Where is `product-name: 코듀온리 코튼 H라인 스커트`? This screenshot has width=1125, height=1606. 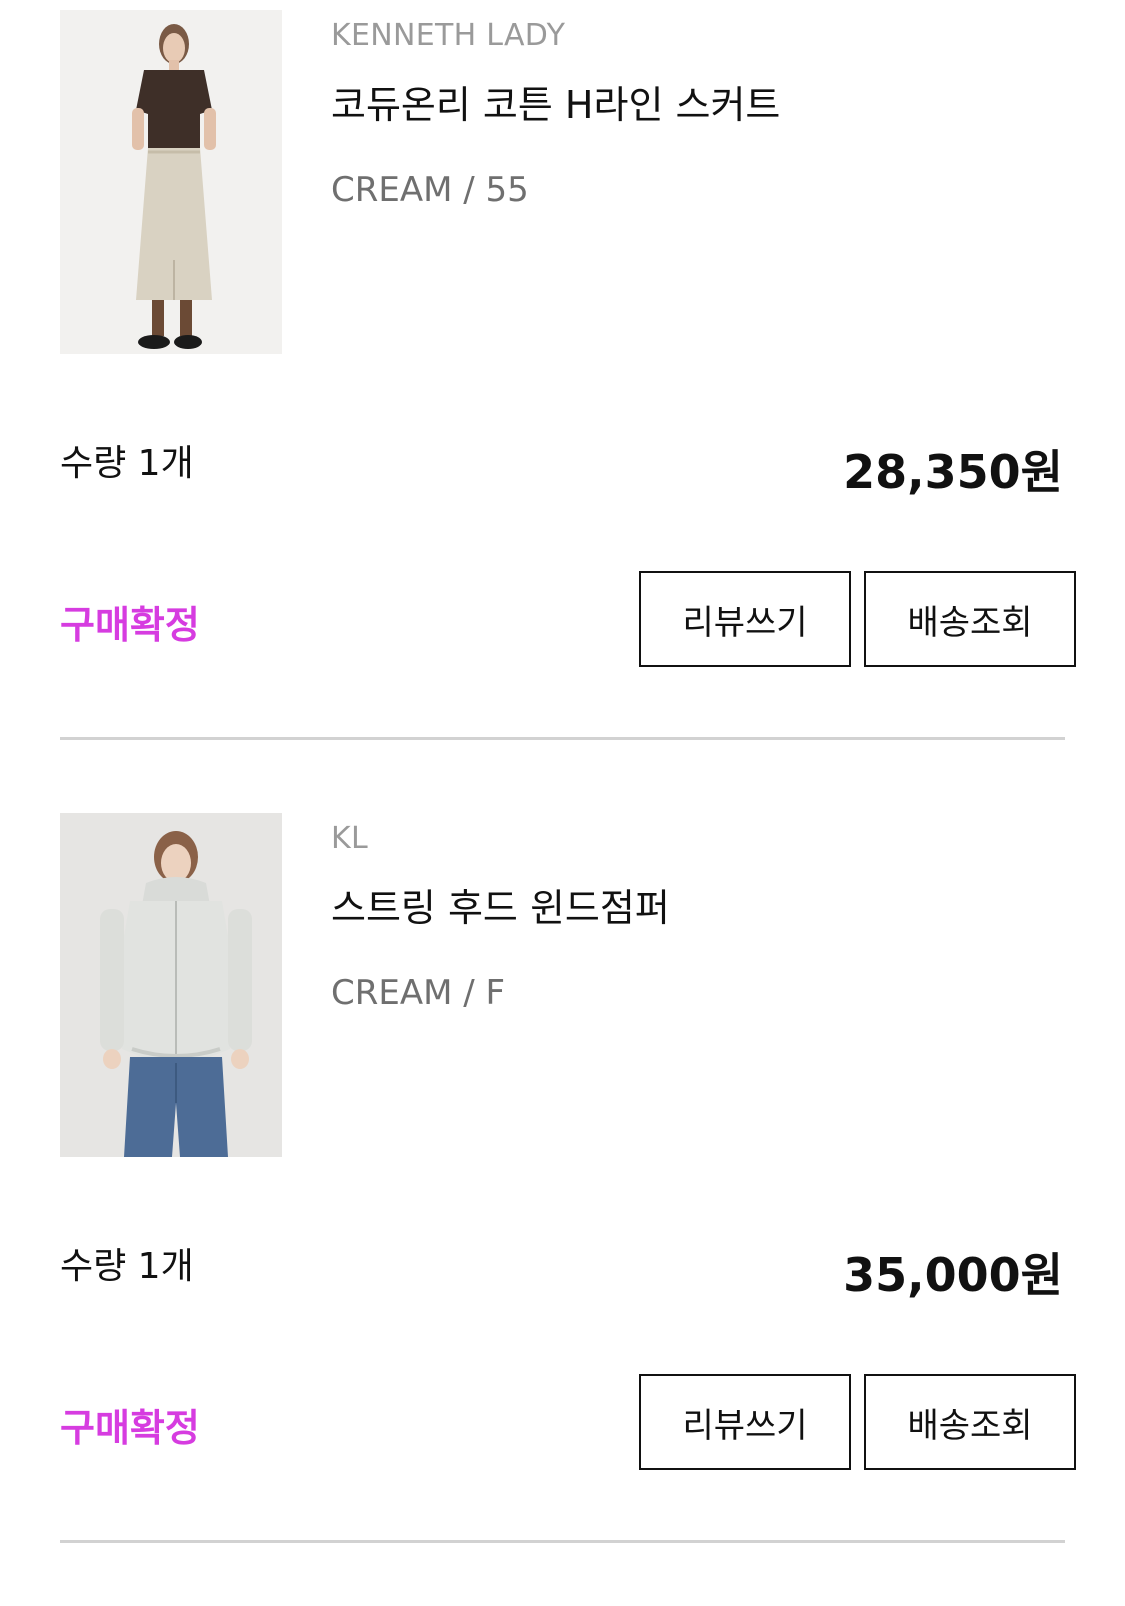 product-name: 코듀온리 코튼 H라인 스커트 is located at coordinates (555, 101).